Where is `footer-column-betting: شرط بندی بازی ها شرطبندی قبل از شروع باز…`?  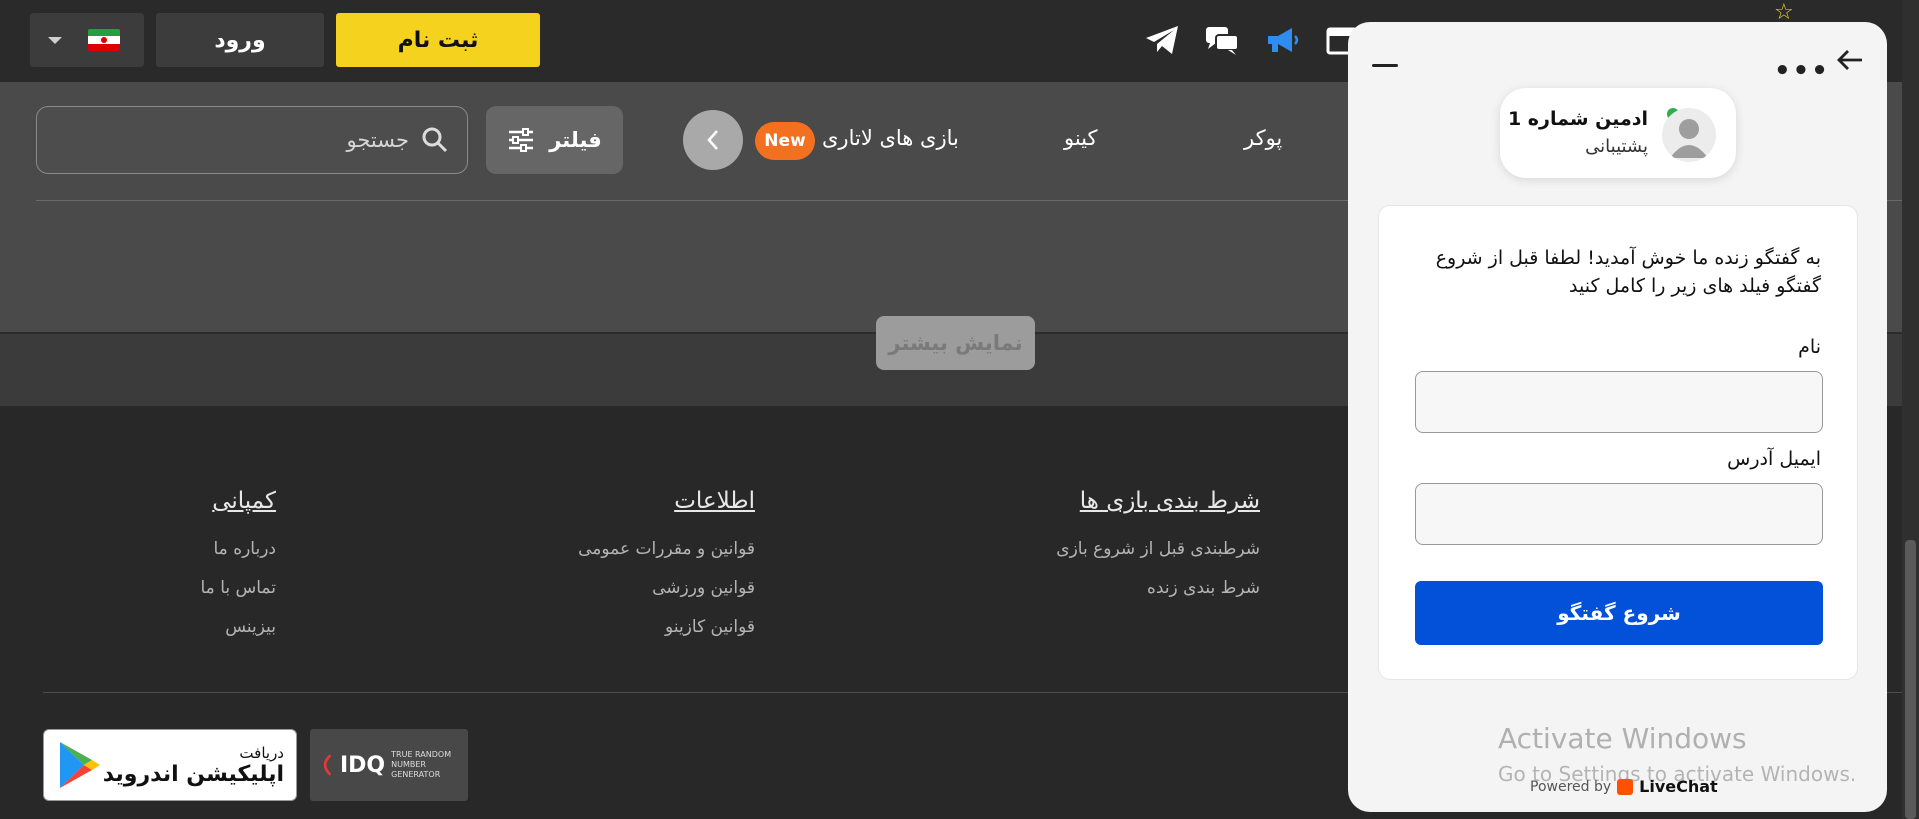 footer-column-betting: شرط بندی بازی ها شرطبندی قبل از شروع باز… is located at coordinates (1158, 548).